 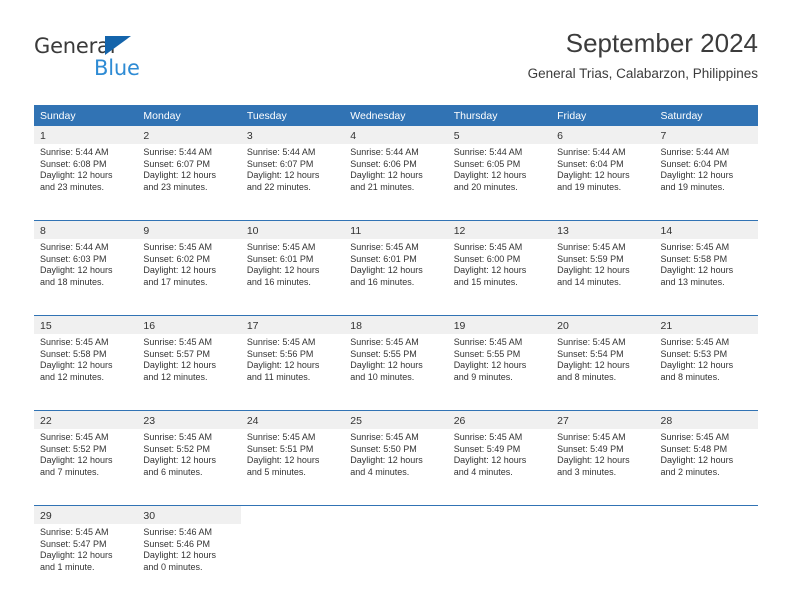 I want to click on day-number-cell: 24, so click(x=292, y=420).